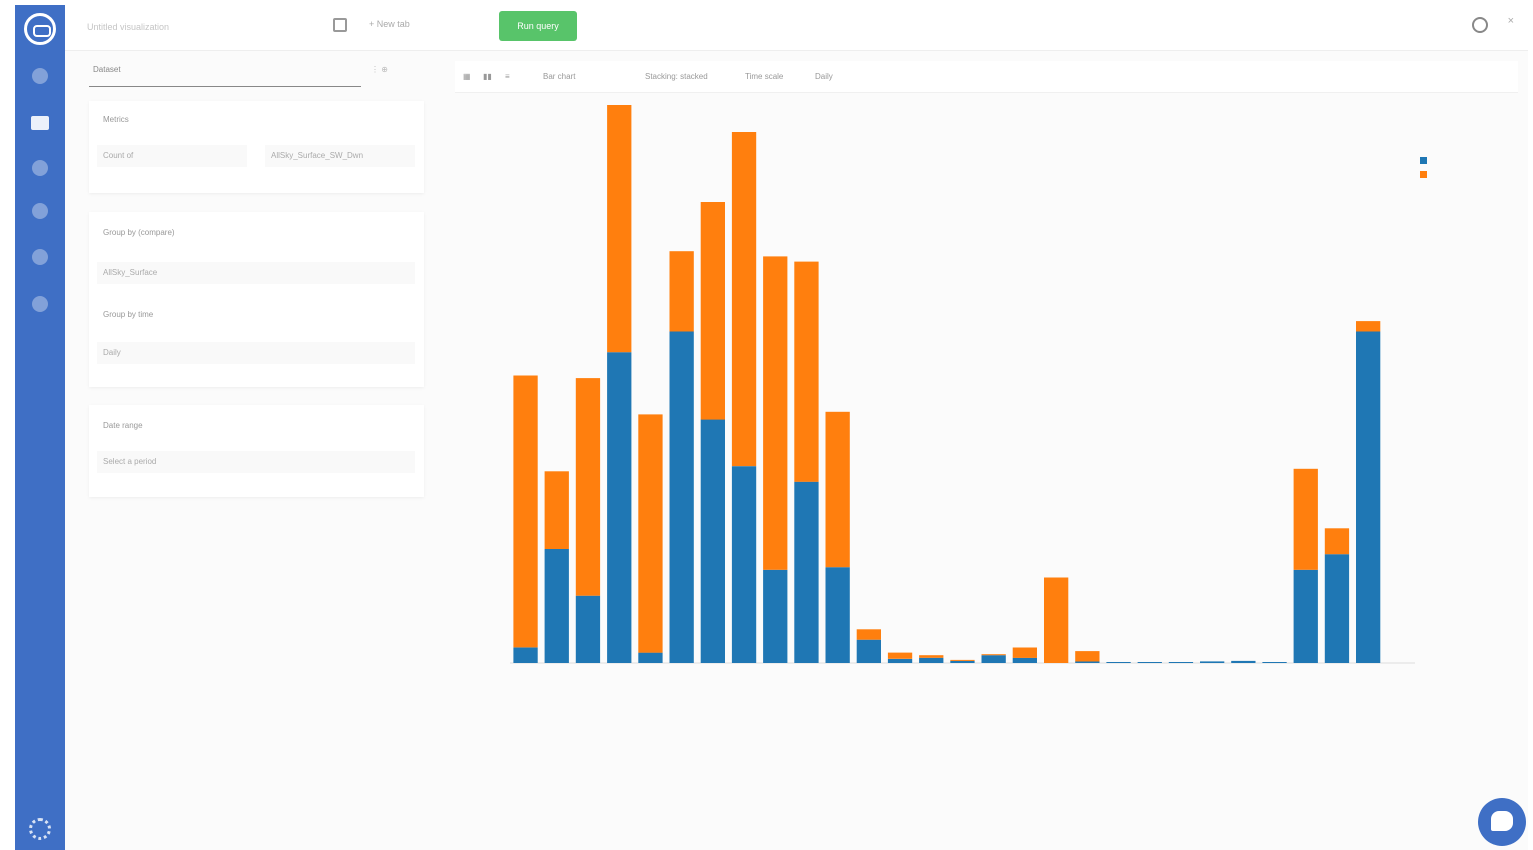  Describe the element at coordinates (824, 76) in the screenshot. I see `time-scale-select: Daily` at that location.